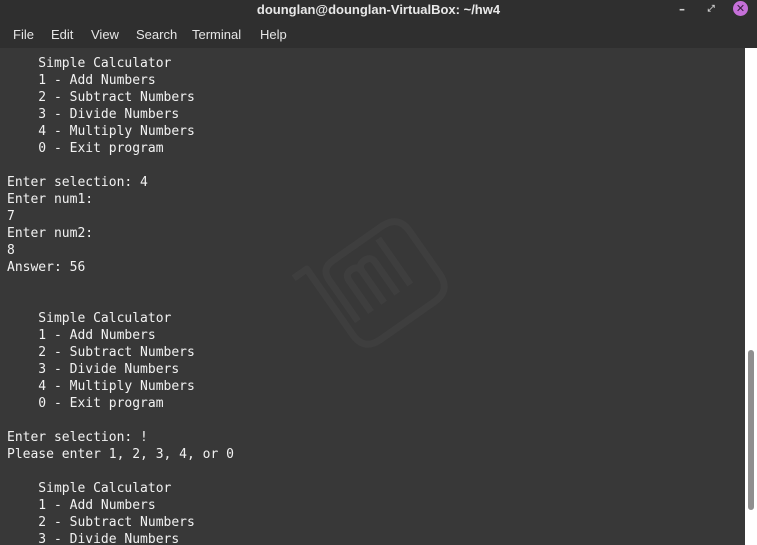  I want to click on terminal-line: Enter num1:, so click(50, 199).